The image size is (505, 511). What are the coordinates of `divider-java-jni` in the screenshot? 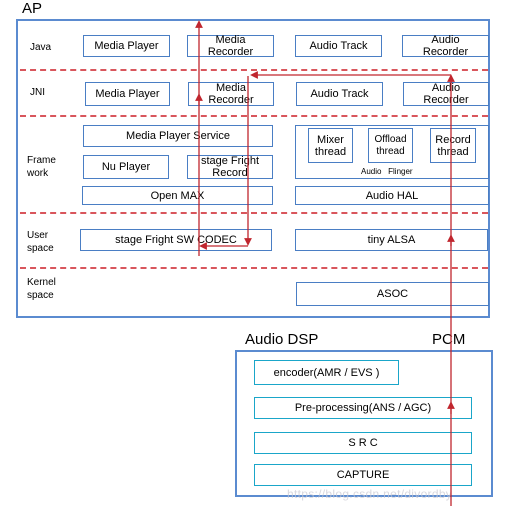 It's located at (254, 70).